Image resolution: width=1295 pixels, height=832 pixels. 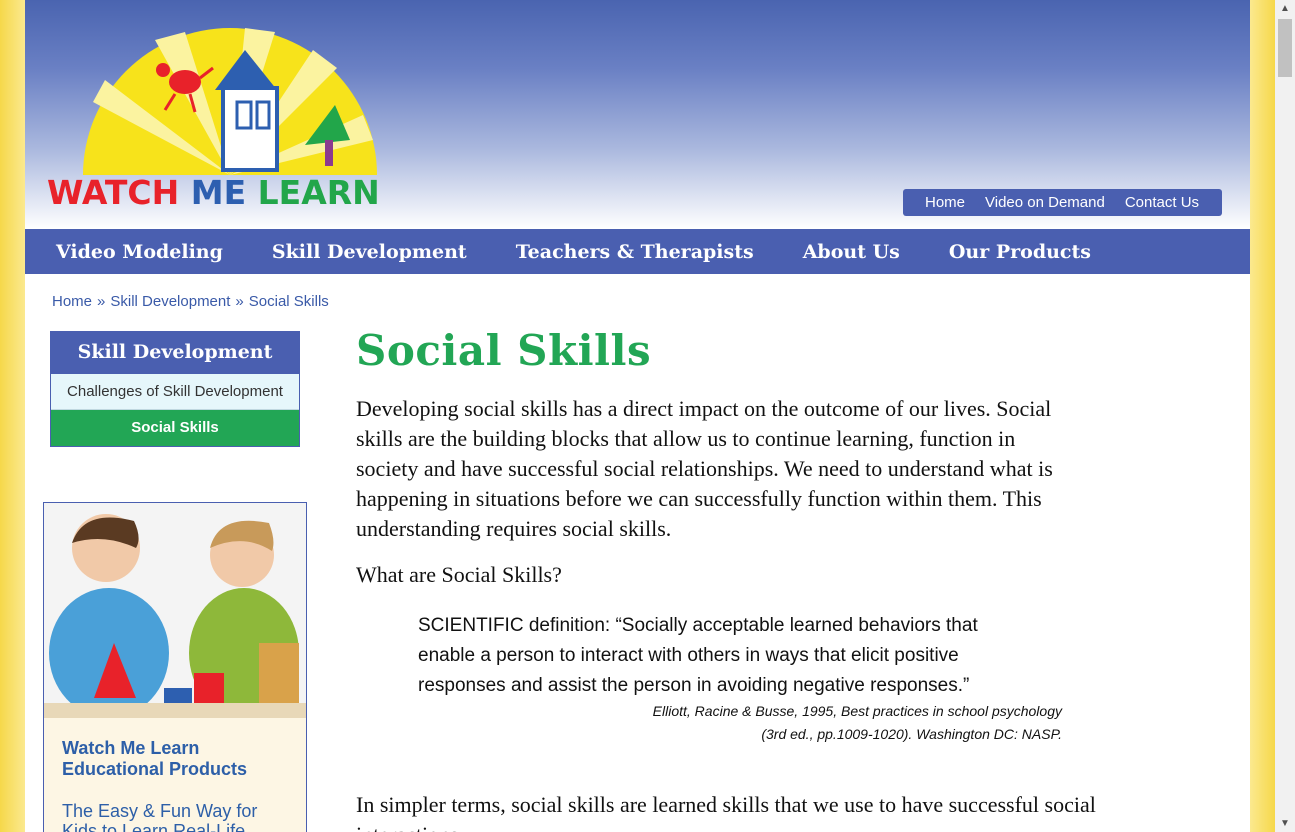 I want to click on logo-wordmark: WATCH ME LEARN, so click(x=213, y=192).